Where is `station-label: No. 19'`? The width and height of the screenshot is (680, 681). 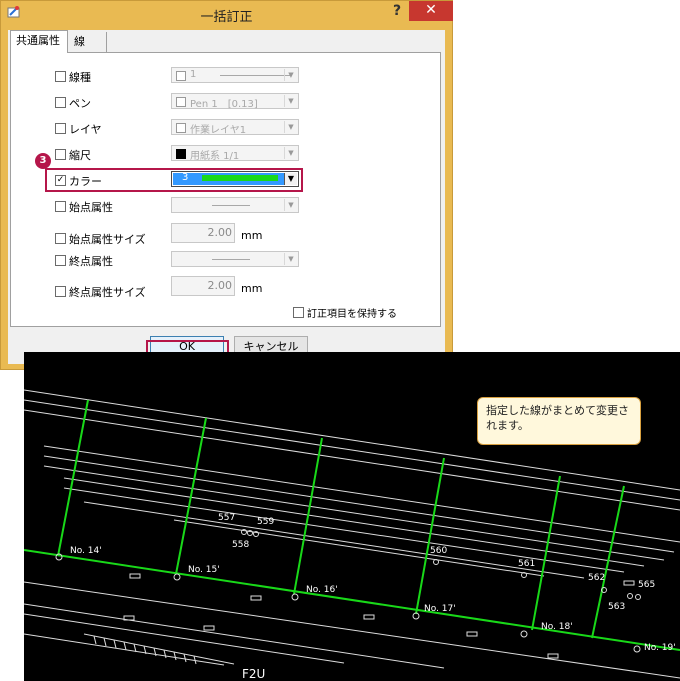 station-label: No. 19' is located at coordinates (660, 648).